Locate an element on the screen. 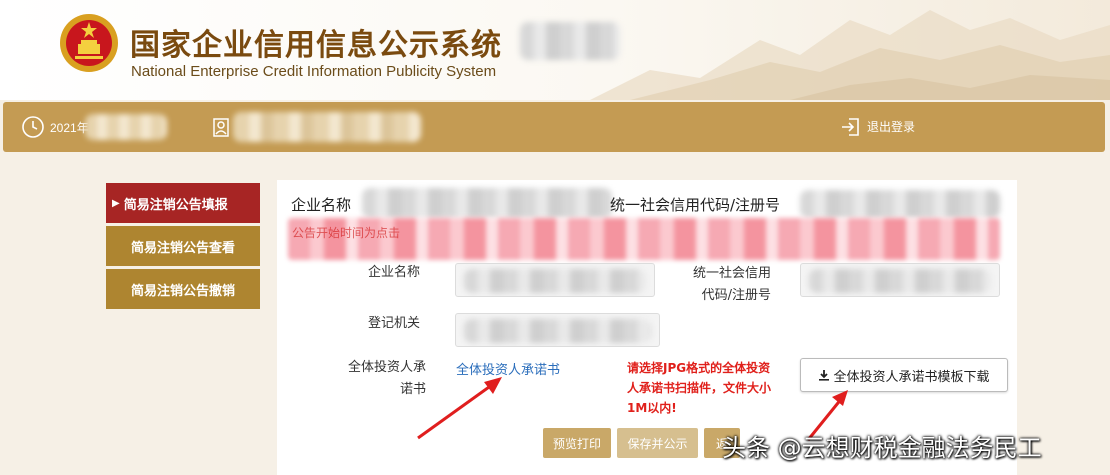  national-emblem-icon is located at coordinates (89, 43).